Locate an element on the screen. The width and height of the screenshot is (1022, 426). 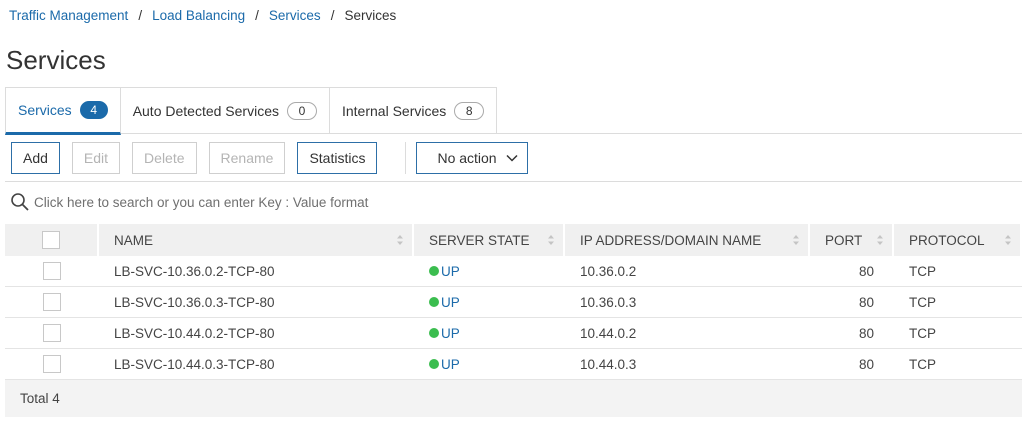
cell-ip-address: 10.44.0.2 is located at coordinates (608, 333).